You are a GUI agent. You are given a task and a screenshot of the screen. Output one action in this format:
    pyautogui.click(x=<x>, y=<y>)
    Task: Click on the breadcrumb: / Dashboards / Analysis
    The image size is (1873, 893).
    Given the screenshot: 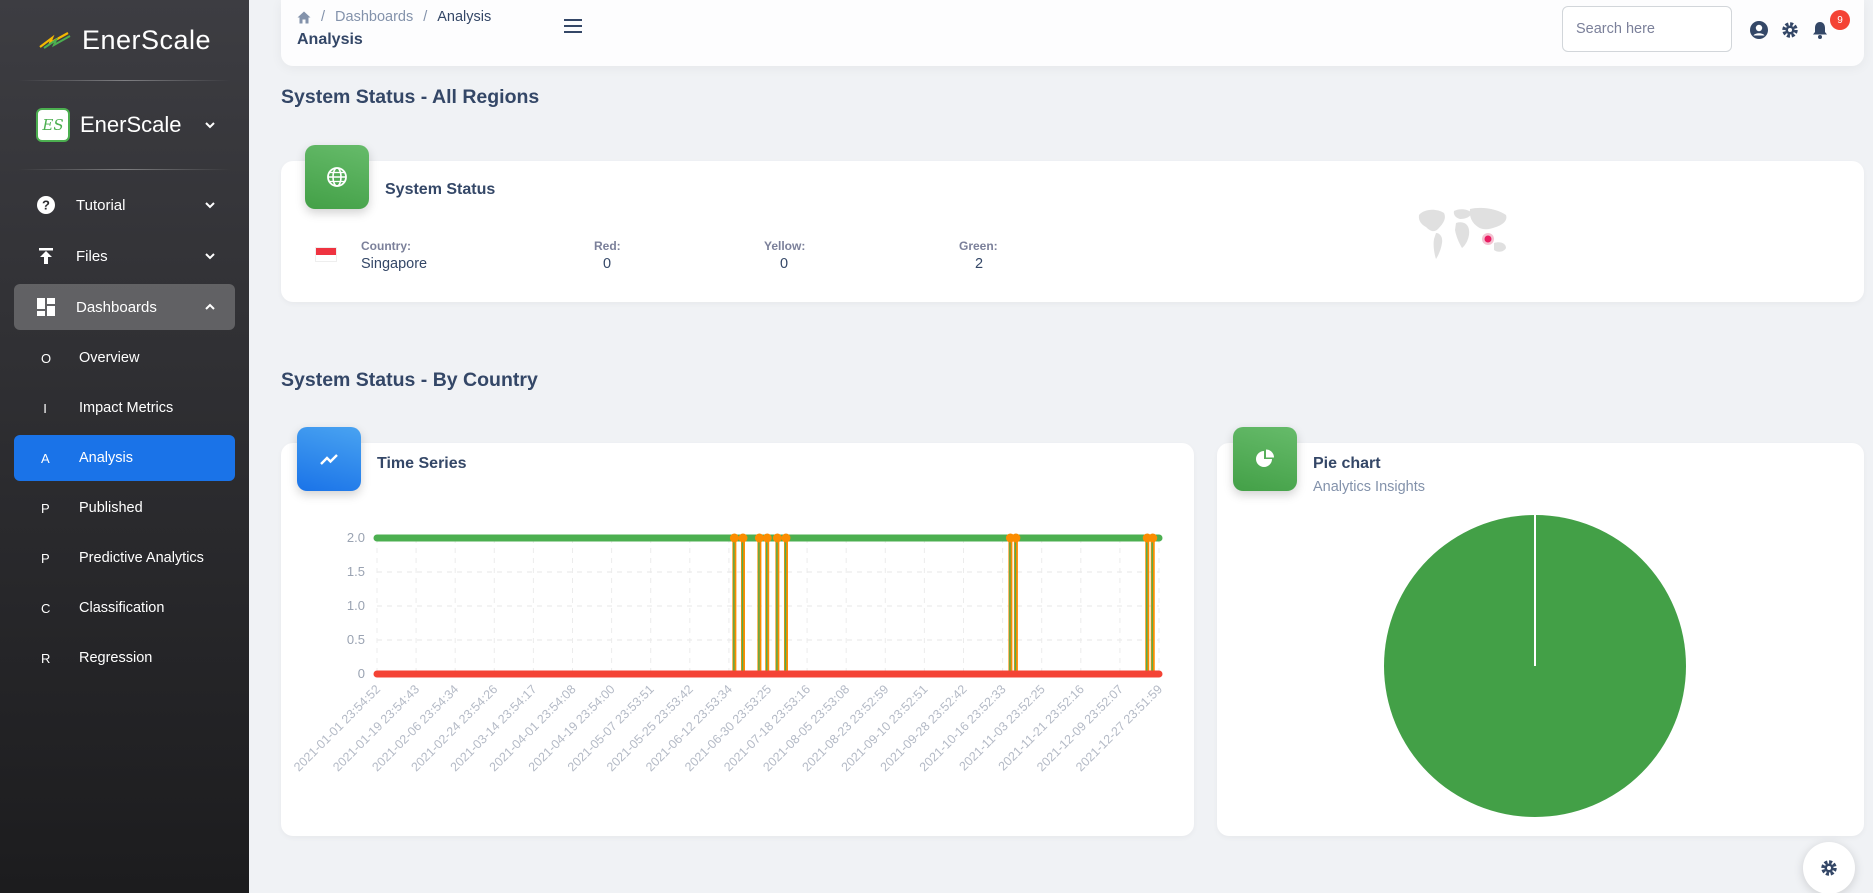 What is the action you would take?
    pyautogui.click(x=394, y=17)
    